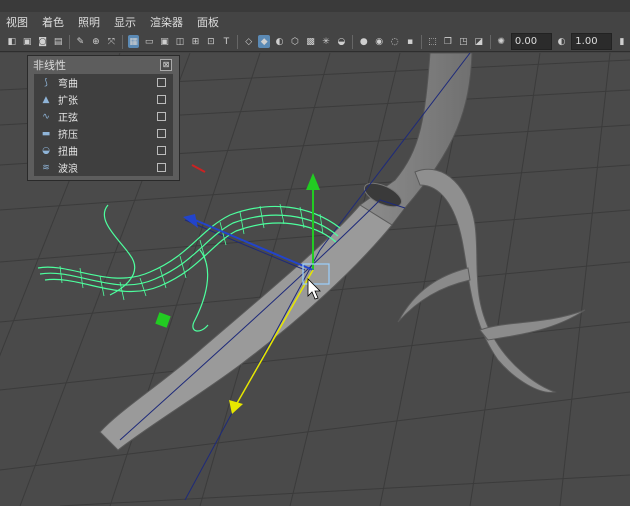 Image resolution: width=630 pixels, height=506 pixels. I want to click on menu-show: 显示, so click(125, 22).